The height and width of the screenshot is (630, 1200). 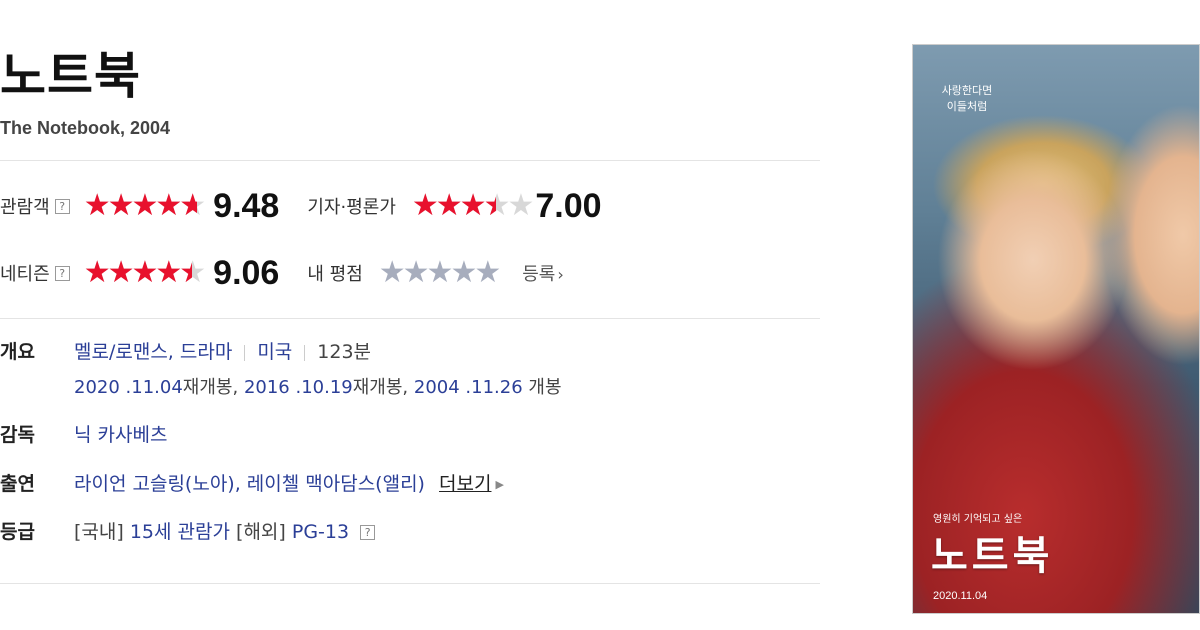 I want to click on director-row: 감독 닉 카사베츠, so click(x=410, y=436).